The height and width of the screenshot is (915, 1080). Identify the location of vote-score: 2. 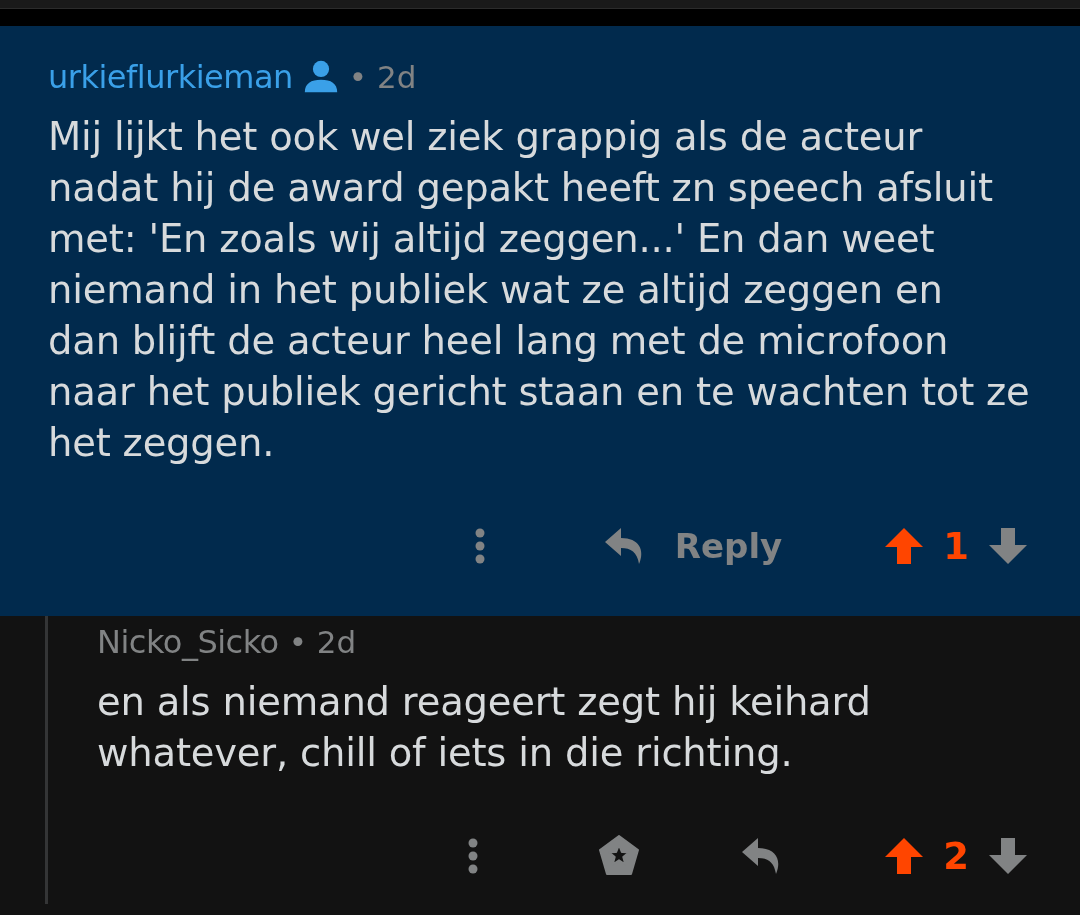
(956, 856).